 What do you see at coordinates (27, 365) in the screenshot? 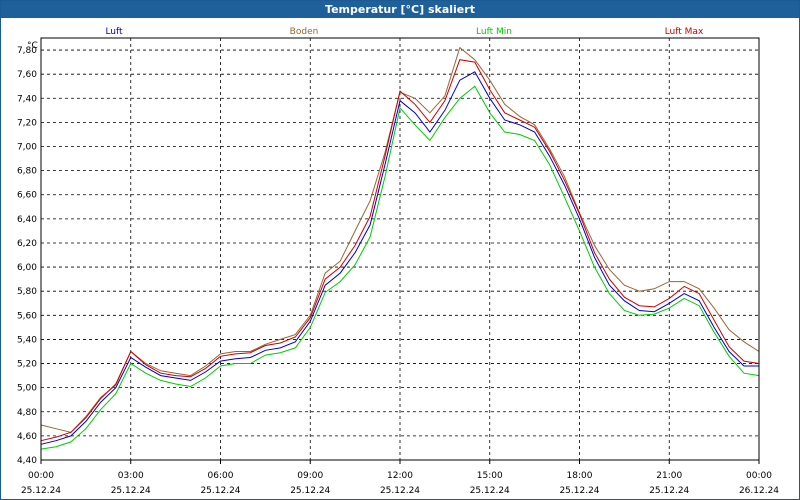
I see `y-tick-label: 5,20` at bounding box center [27, 365].